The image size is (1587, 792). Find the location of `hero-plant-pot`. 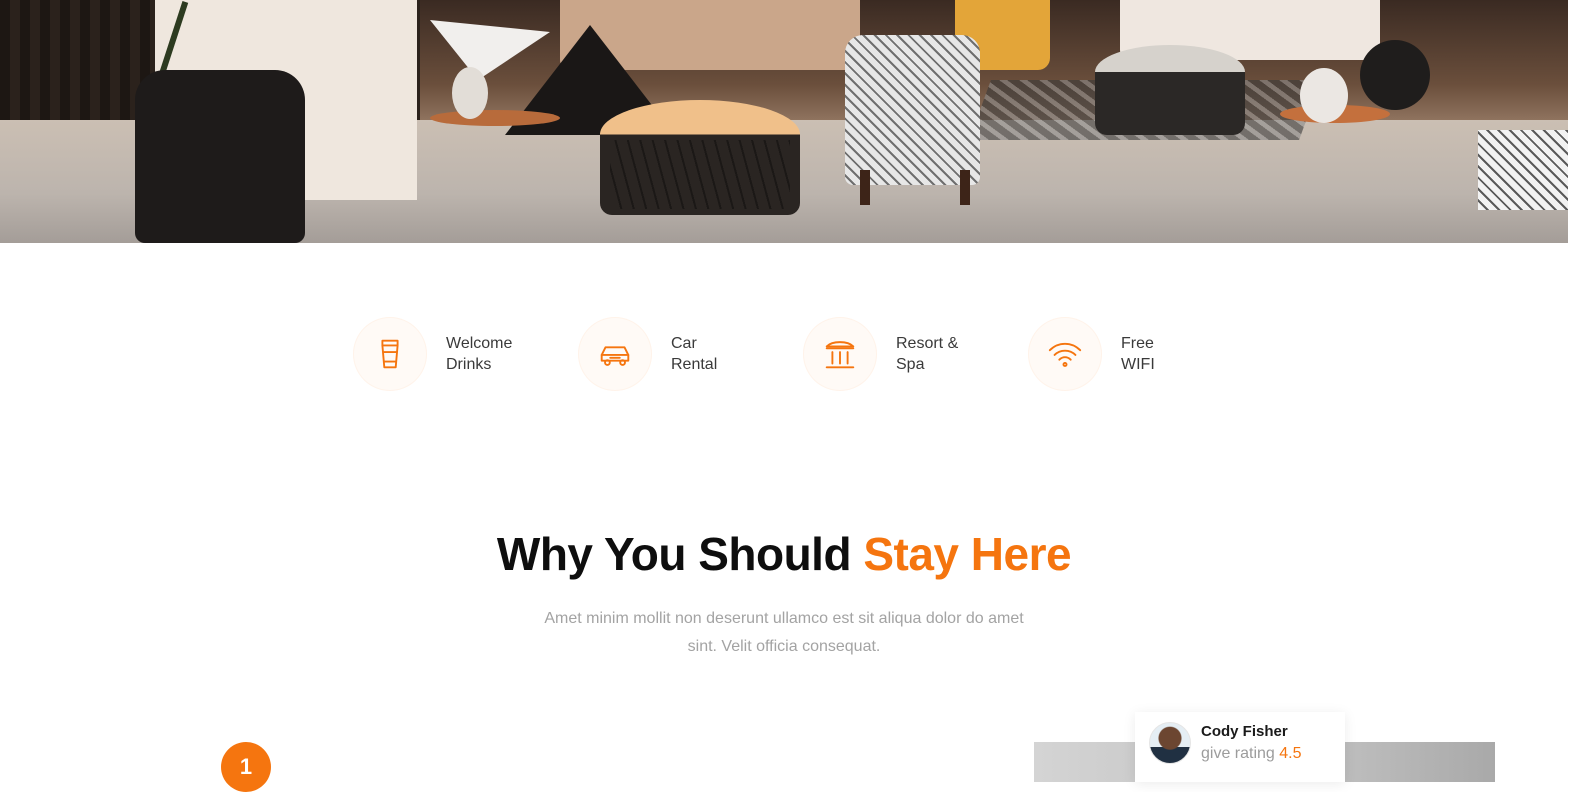

hero-plant-pot is located at coordinates (220, 156).